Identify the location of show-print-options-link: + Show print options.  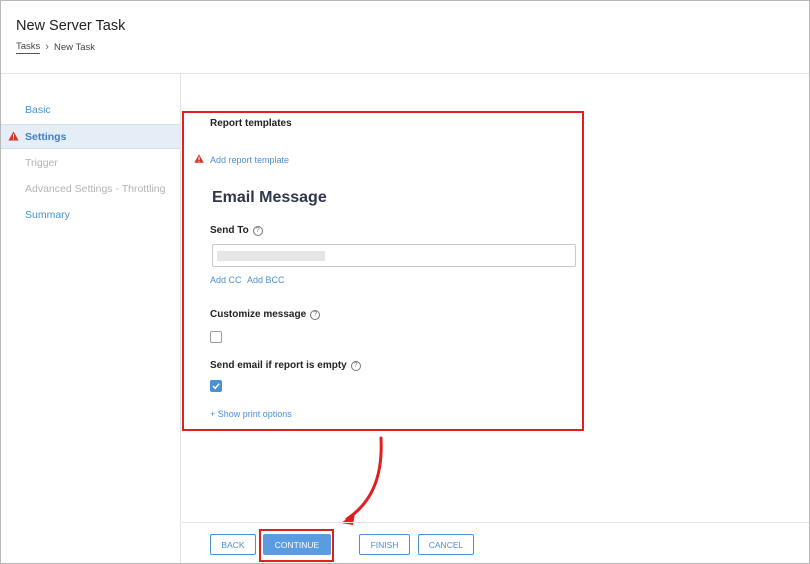
(251, 414).